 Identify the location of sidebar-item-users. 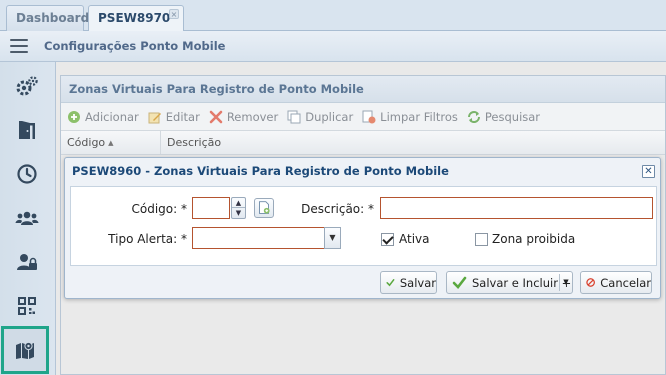
(27, 218).